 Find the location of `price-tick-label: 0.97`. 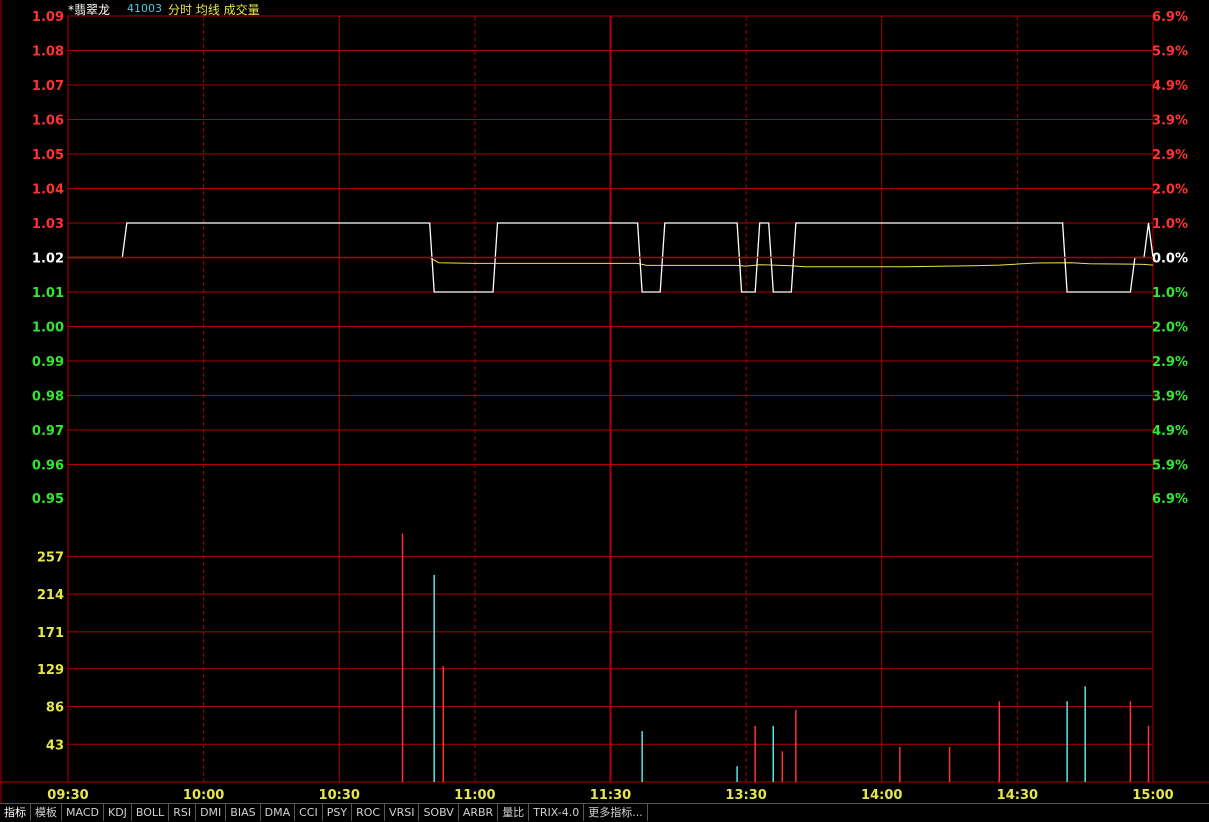

price-tick-label: 0.97 is located at coordinates (48, 431).